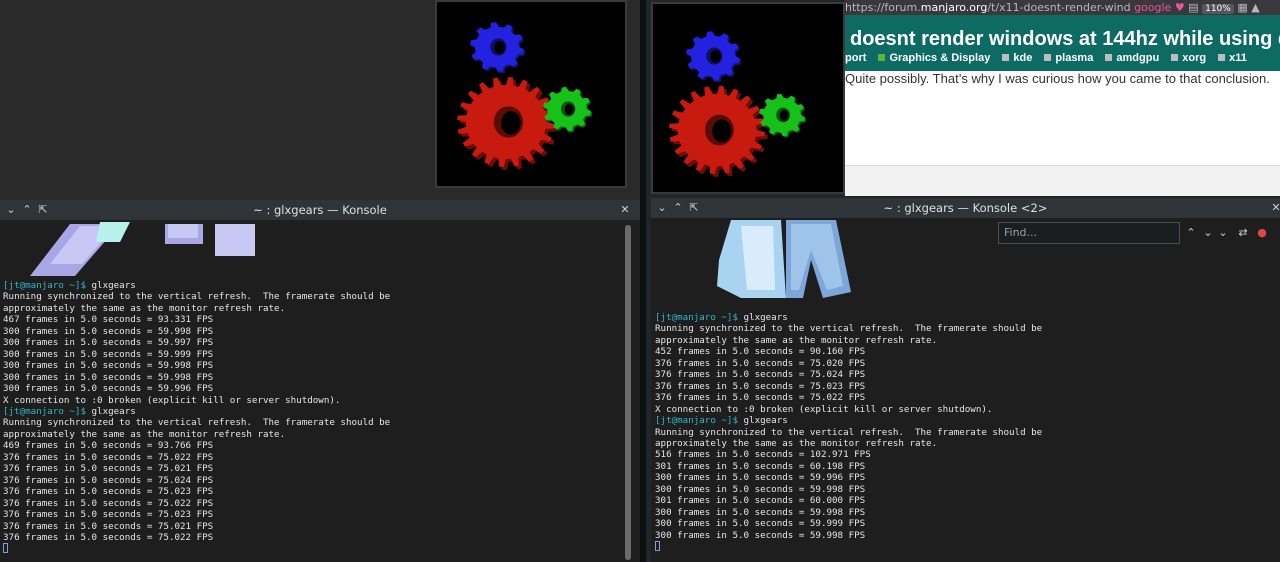  What do you see at coordinates (1218, 9) in the screenshot?
I see `zoom-level: 110%` at bounding box center [1218, 9].